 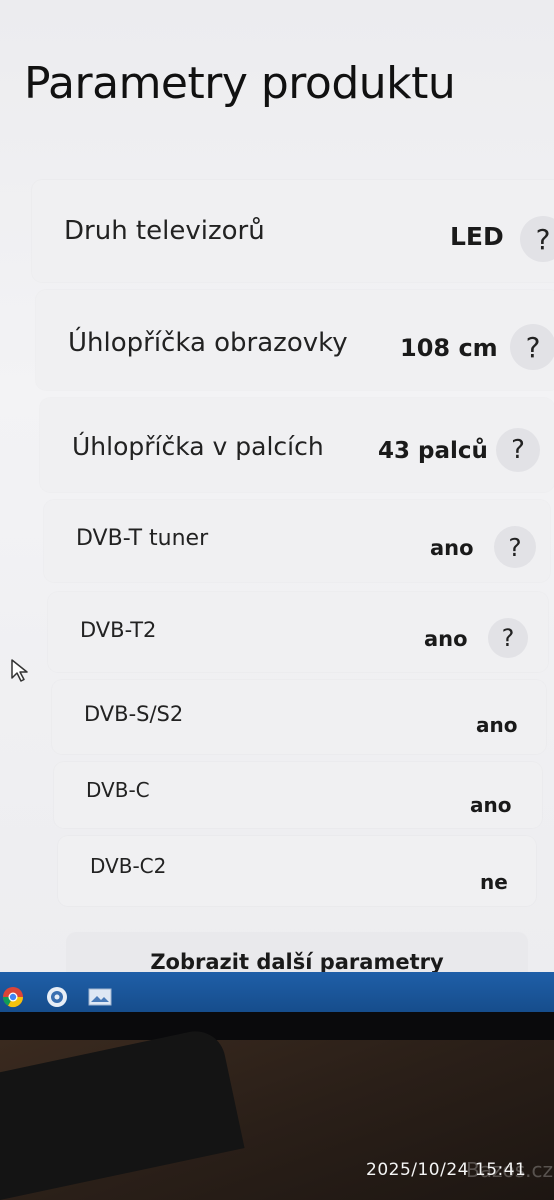 I want to click on parameter-label: Druh televizorů, so click(x=164, y=231).